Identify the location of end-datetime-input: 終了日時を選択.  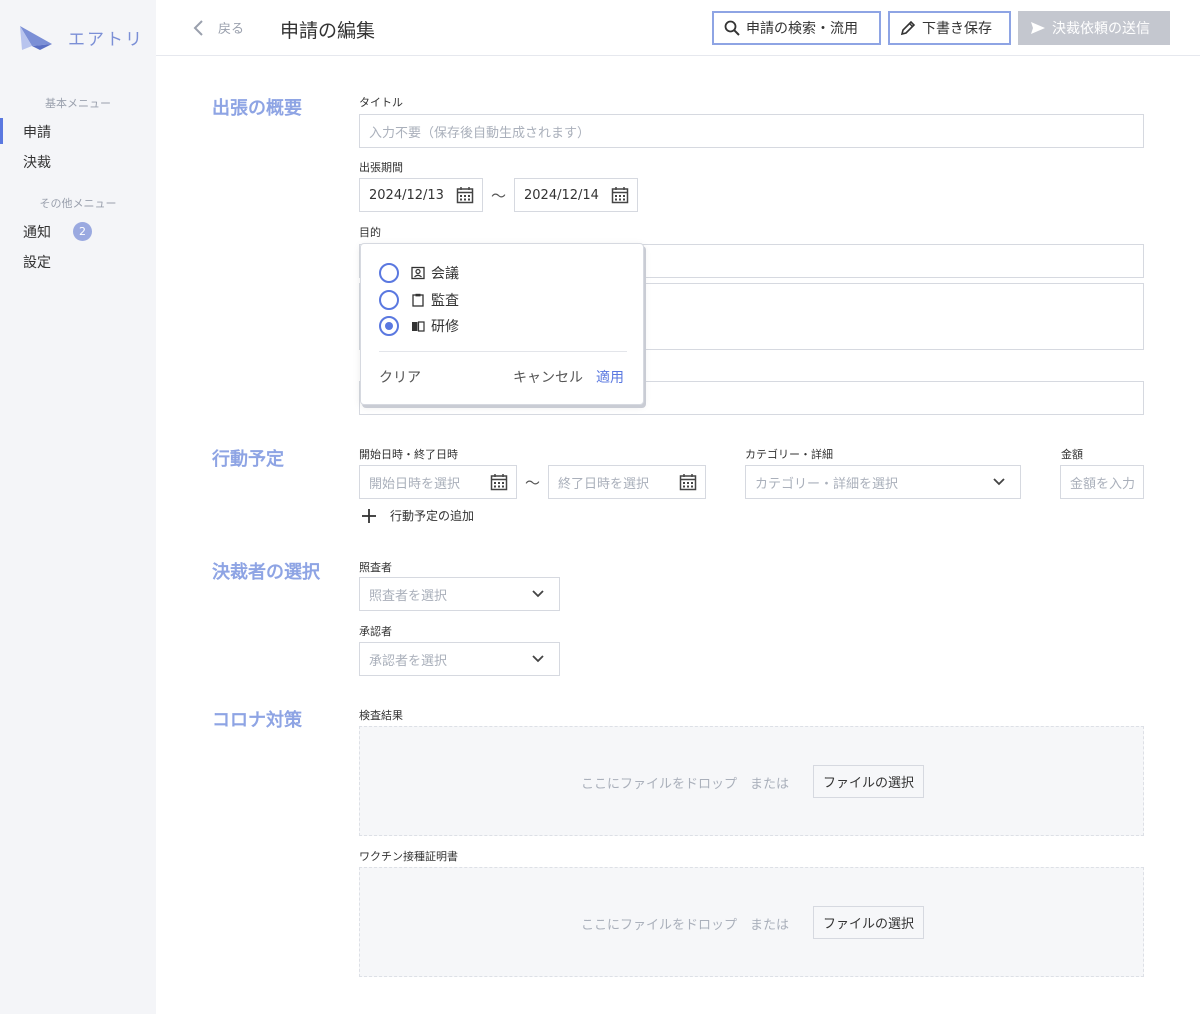
(627, 482).